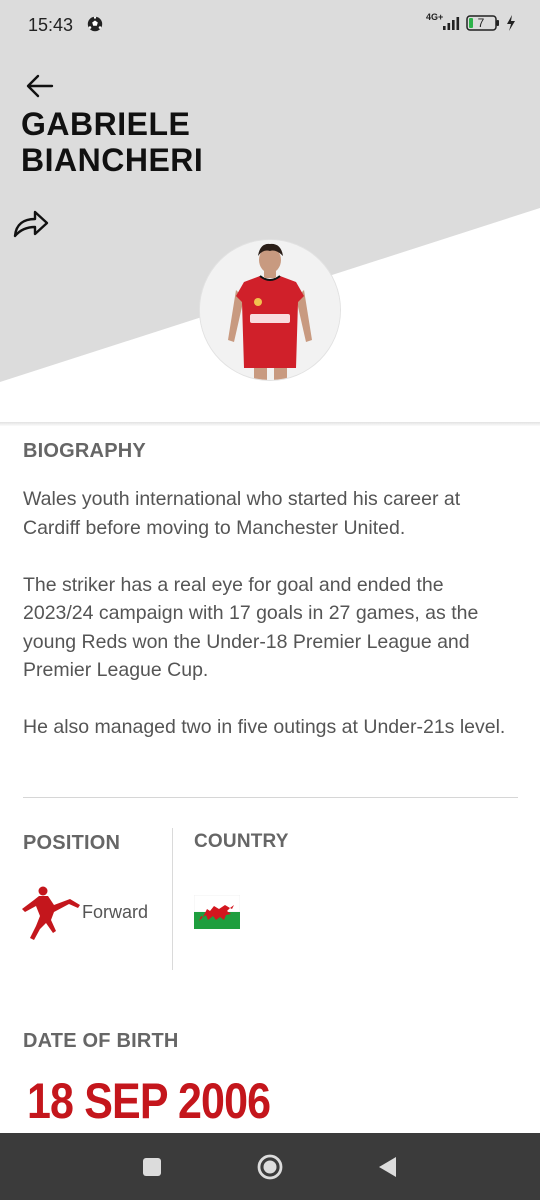  I want to click on status-bar: 15:43 4G+ 7, so click(270, 25).